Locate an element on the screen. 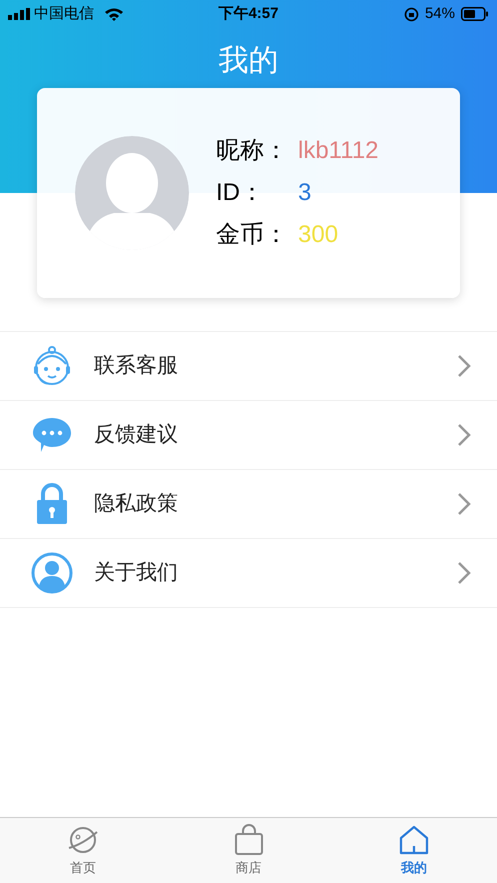 The height and width of the screenshot is (883, 497). tab-item: 首页 is located at coordinates (83, 850).